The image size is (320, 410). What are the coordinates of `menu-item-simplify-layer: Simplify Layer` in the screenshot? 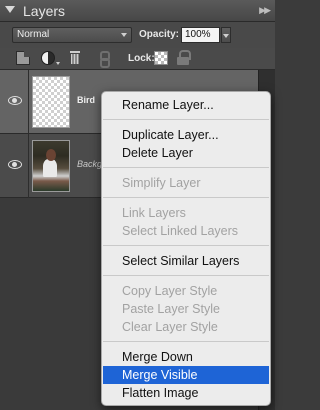 It's located at (186, 183).